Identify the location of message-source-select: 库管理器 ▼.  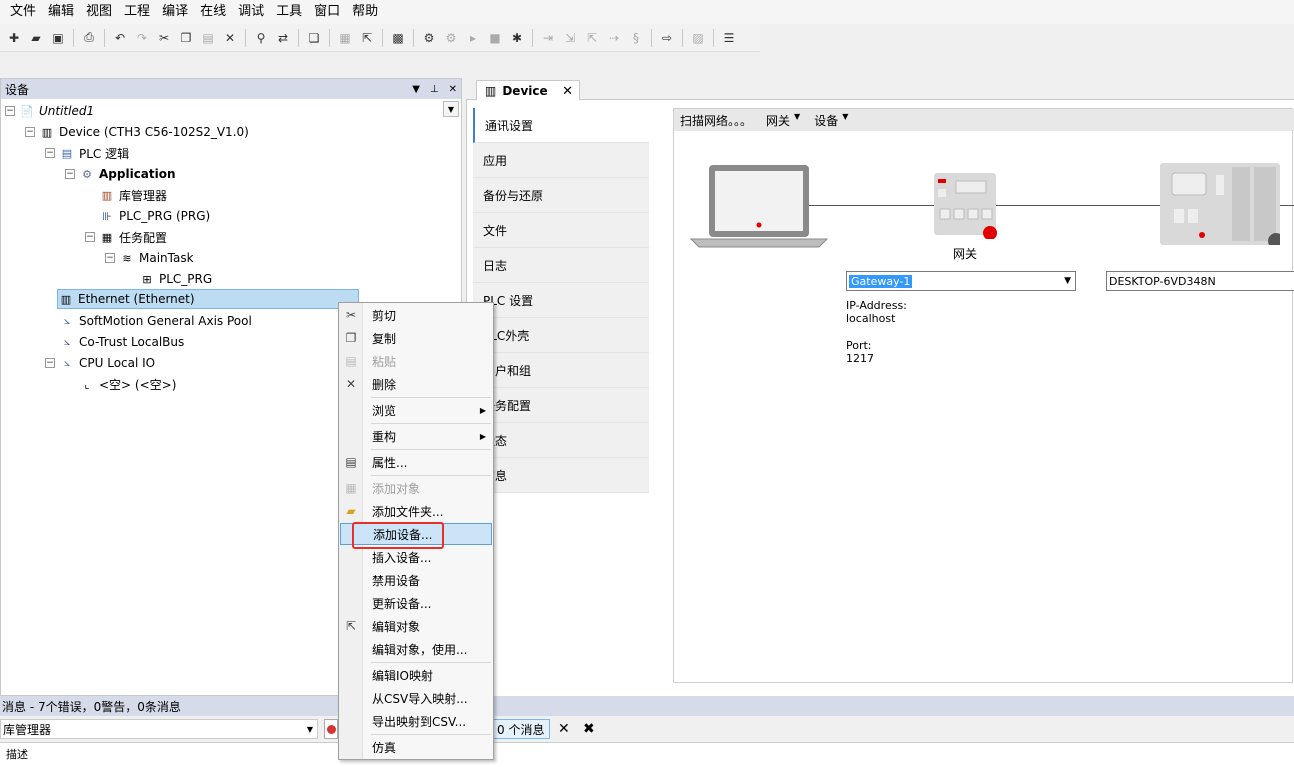
(159, 729).